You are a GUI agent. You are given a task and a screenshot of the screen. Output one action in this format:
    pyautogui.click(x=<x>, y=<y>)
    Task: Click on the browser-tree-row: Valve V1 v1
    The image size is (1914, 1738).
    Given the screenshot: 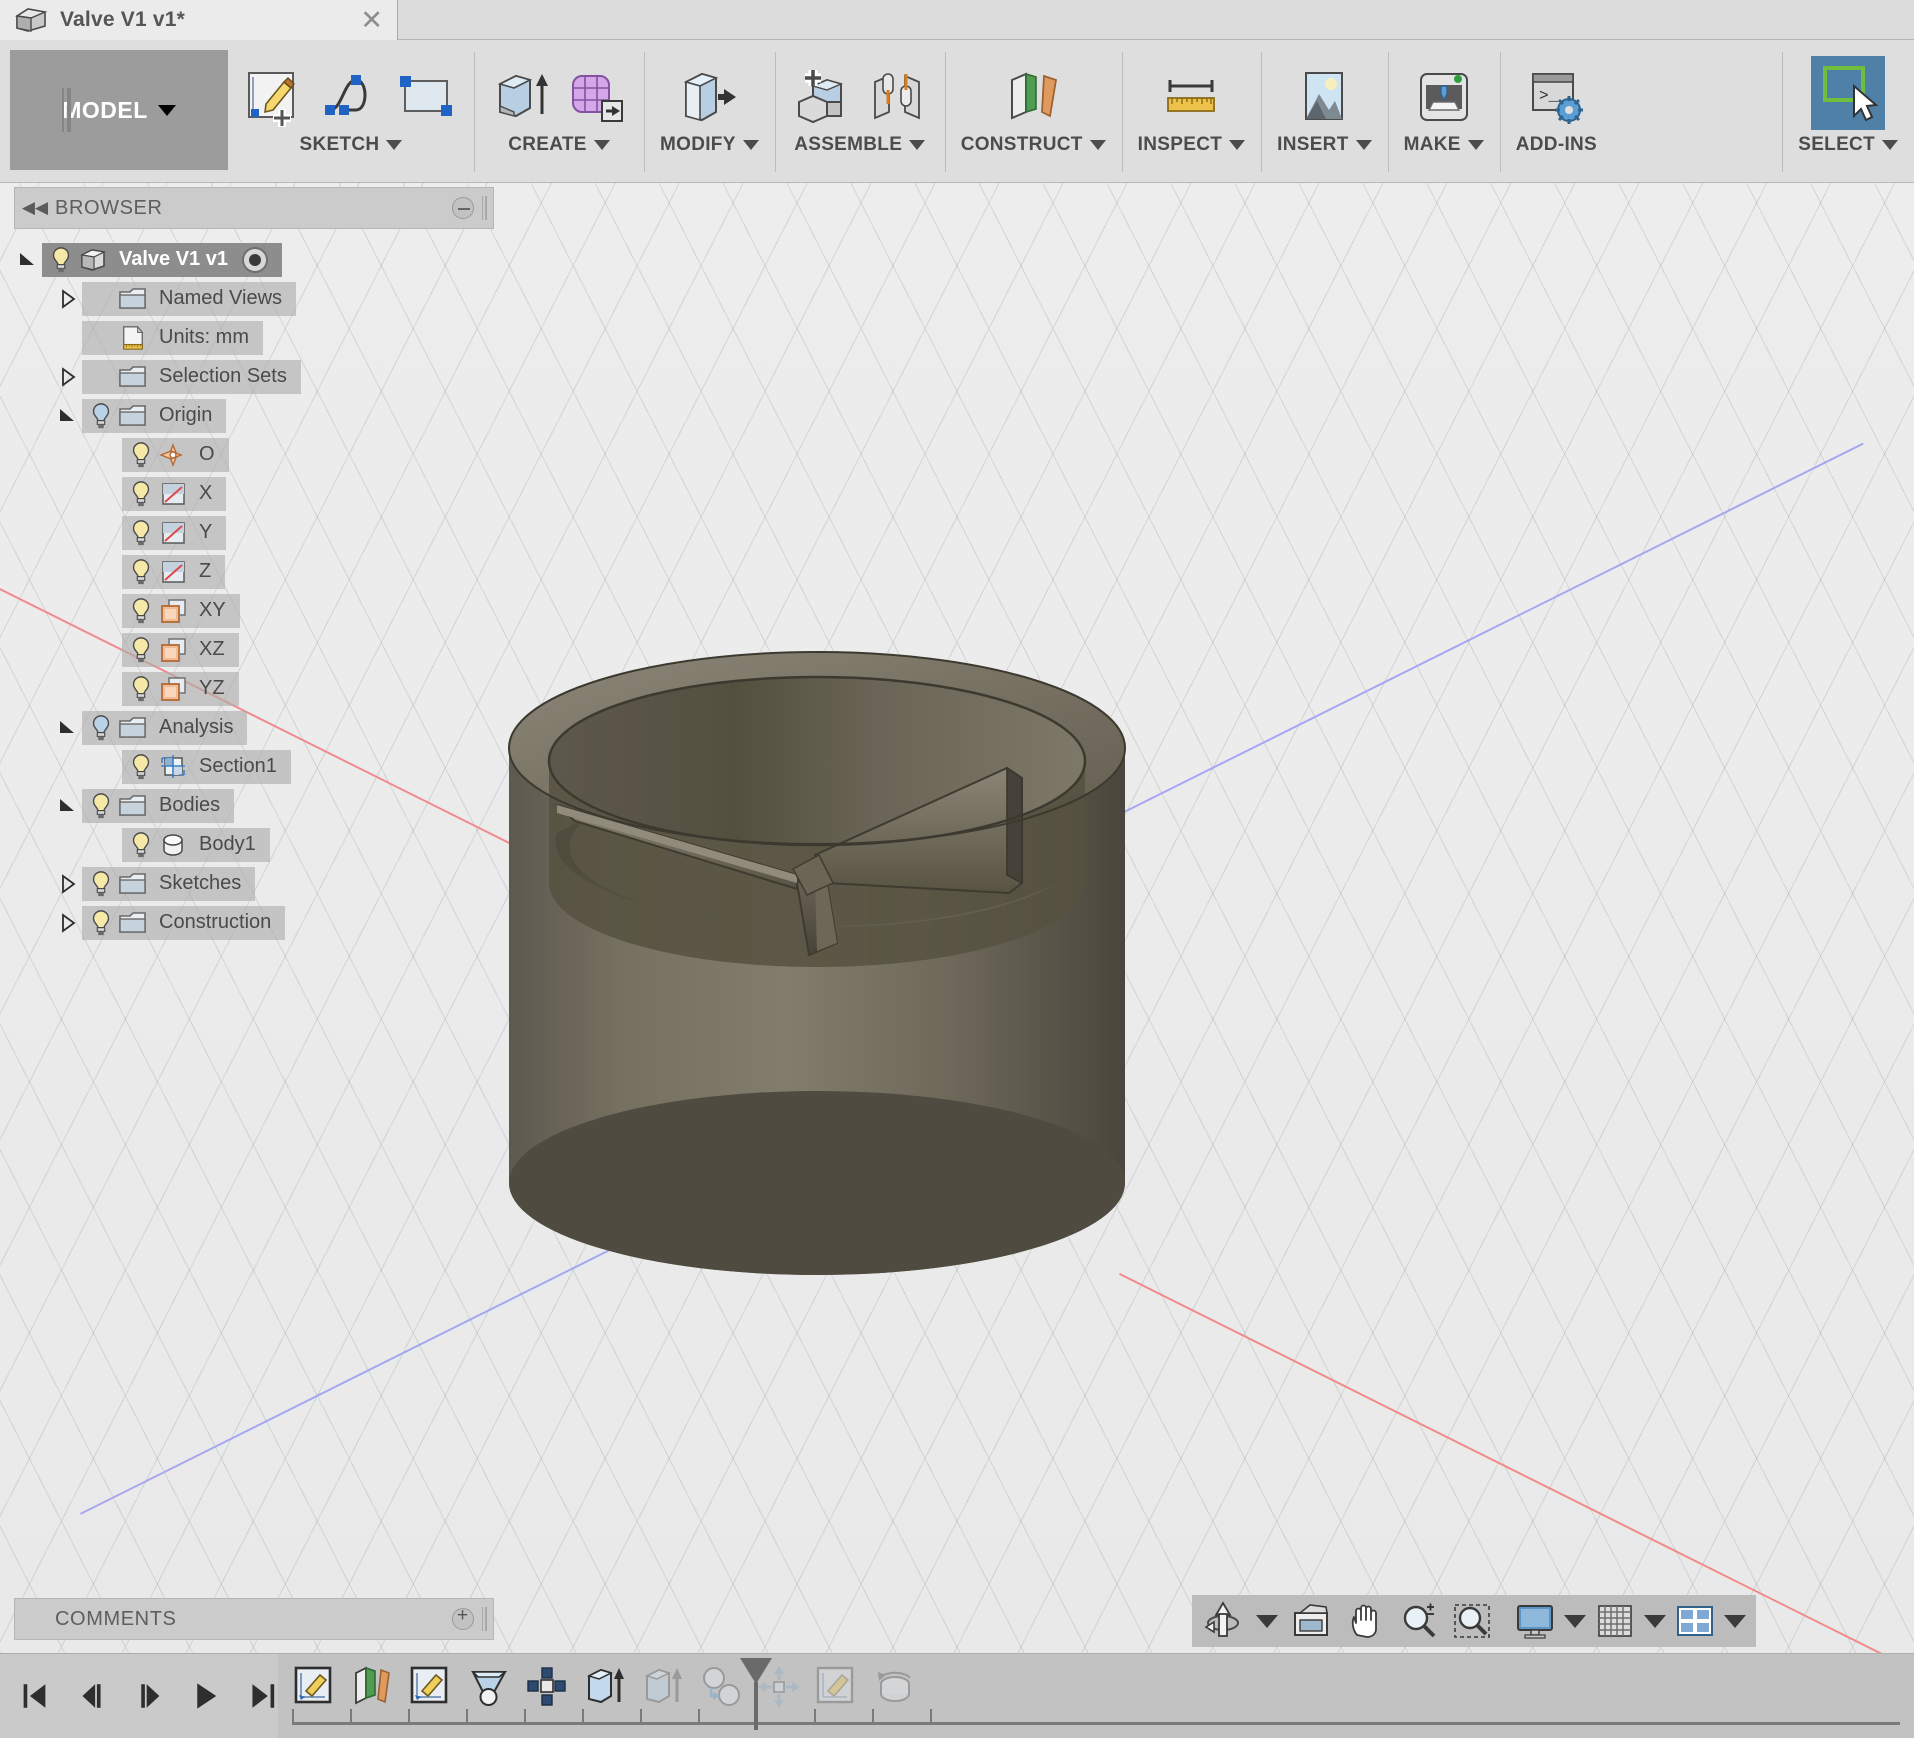 What is the action you would take?
    pyautogui.click(x=254, y=259)
    